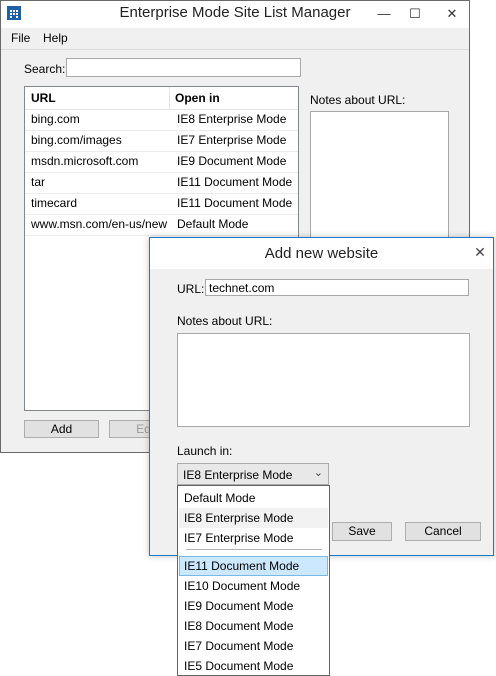 The width and height of the screenshot is (496, 676). I want to click on table-row: bing.com IE8 Enterprise Mode, so click(161, 120).